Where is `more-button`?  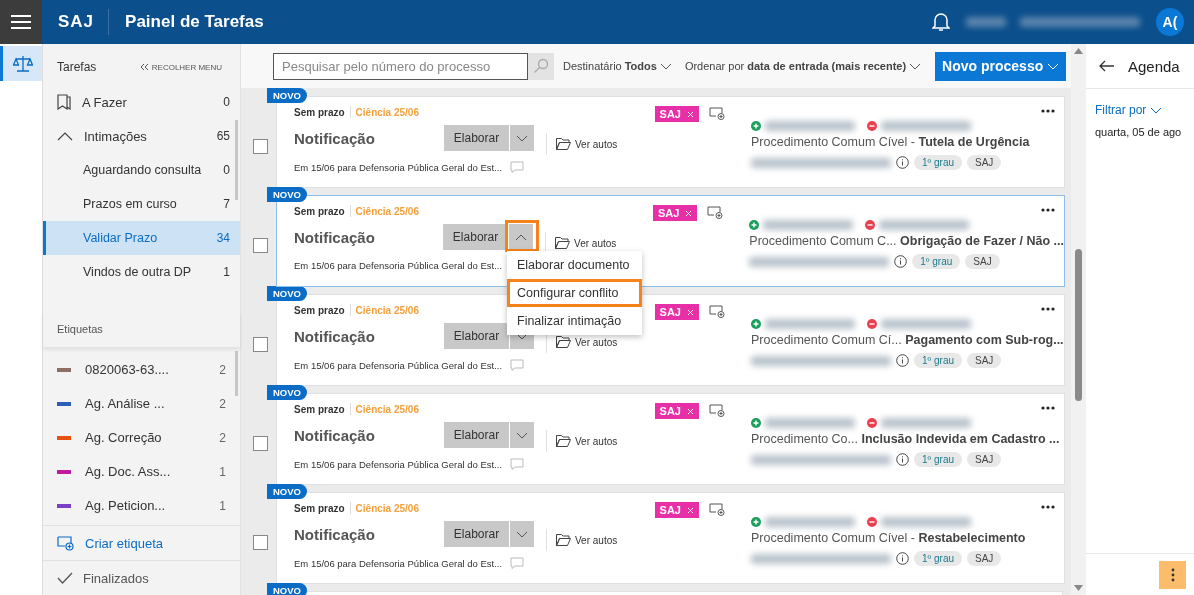 more-button is located at coordinates (1172, 574).